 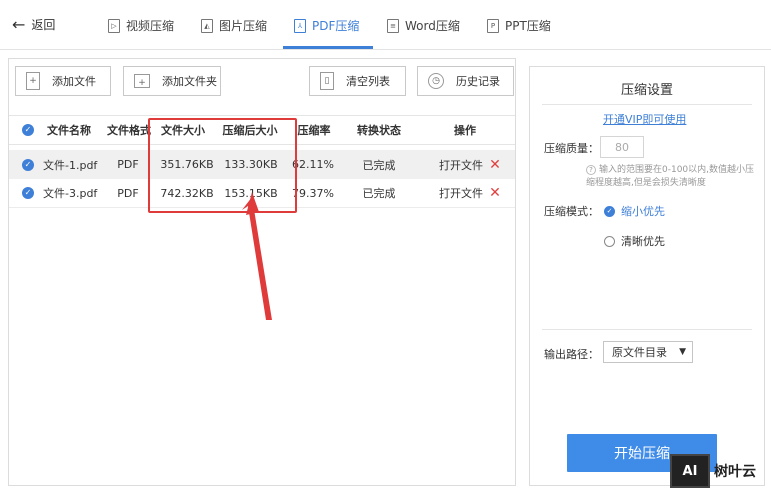 What do you see at coordinates (379, 130) in the screenshot?
I see `col-status: 转换状态` at bounding box center [379, 130].